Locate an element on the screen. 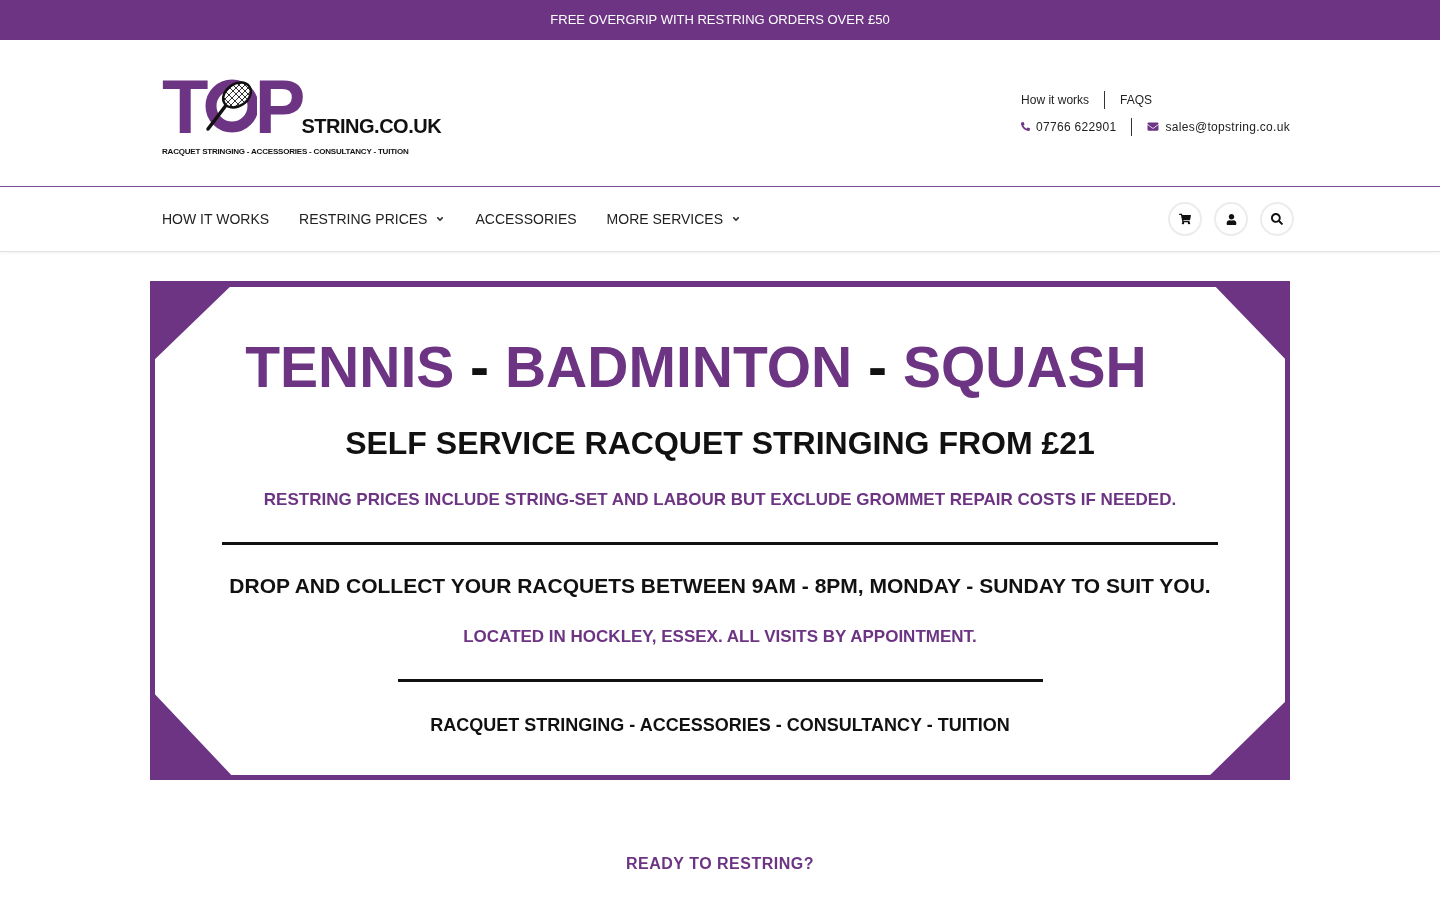  nav-link: HOW IT WORKS is located at coordinates (216, 219).